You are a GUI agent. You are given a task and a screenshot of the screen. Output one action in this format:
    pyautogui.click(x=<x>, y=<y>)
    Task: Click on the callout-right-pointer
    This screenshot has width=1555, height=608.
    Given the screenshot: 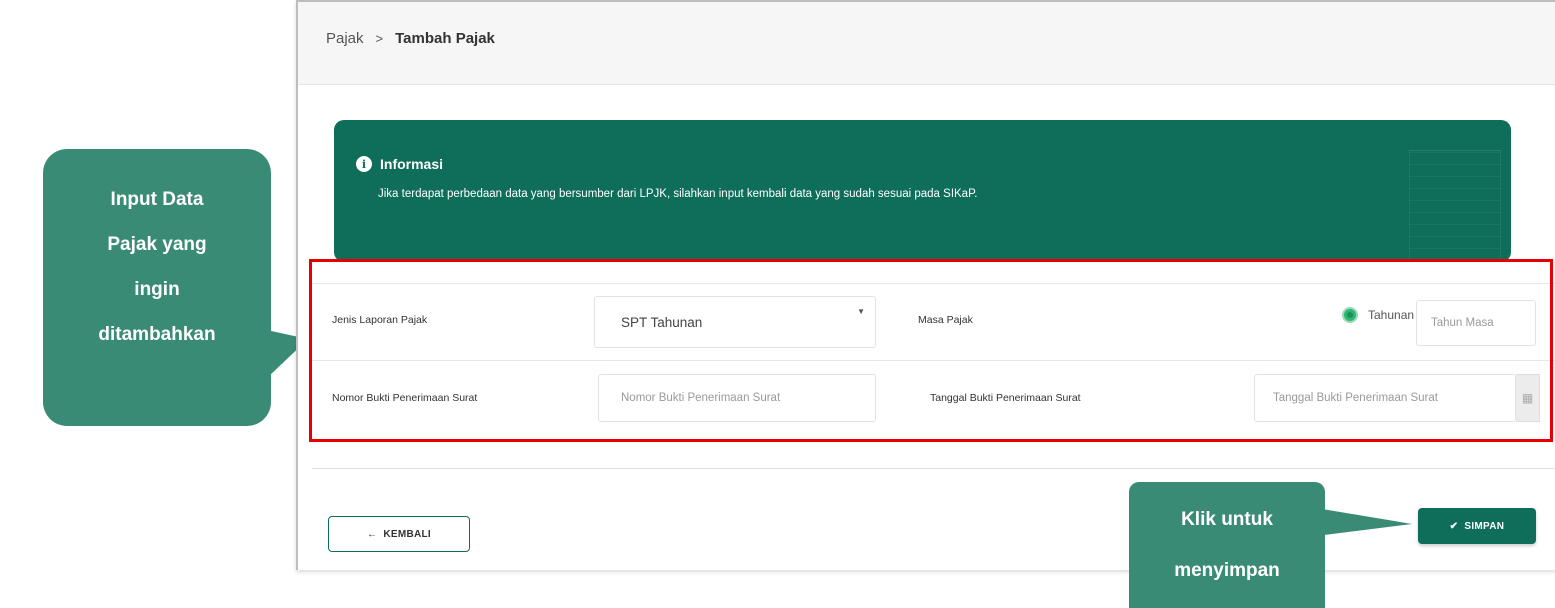 What is the action you would take?
    pyautogui.click(x=1364, y=522)
    